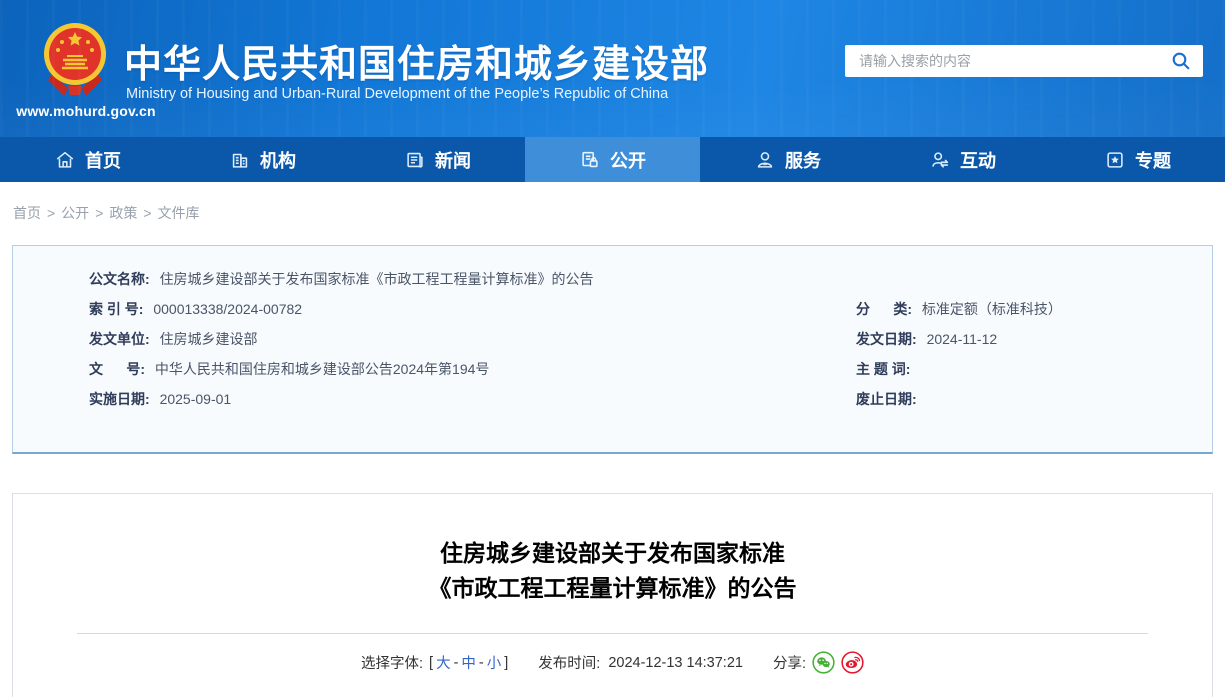 Image resolution: width=1225 pixels, height=697 pixels. Describe the element at coordinates (123, 213) in the screenshot. I see `breadcrumb-policy: 政策` at that location.